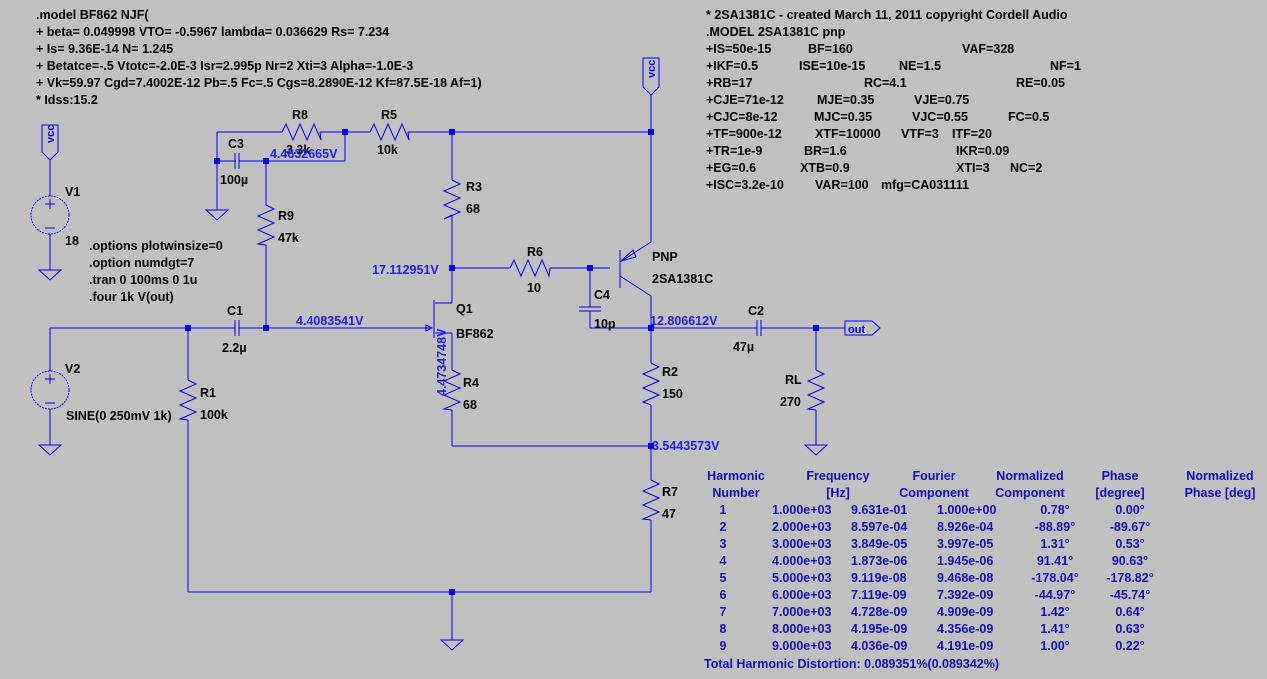  What do you see at coordinates (801, 595) in the screenshot?
I see `table-cell: 6.000e+03` at bounding box center [801, 595].